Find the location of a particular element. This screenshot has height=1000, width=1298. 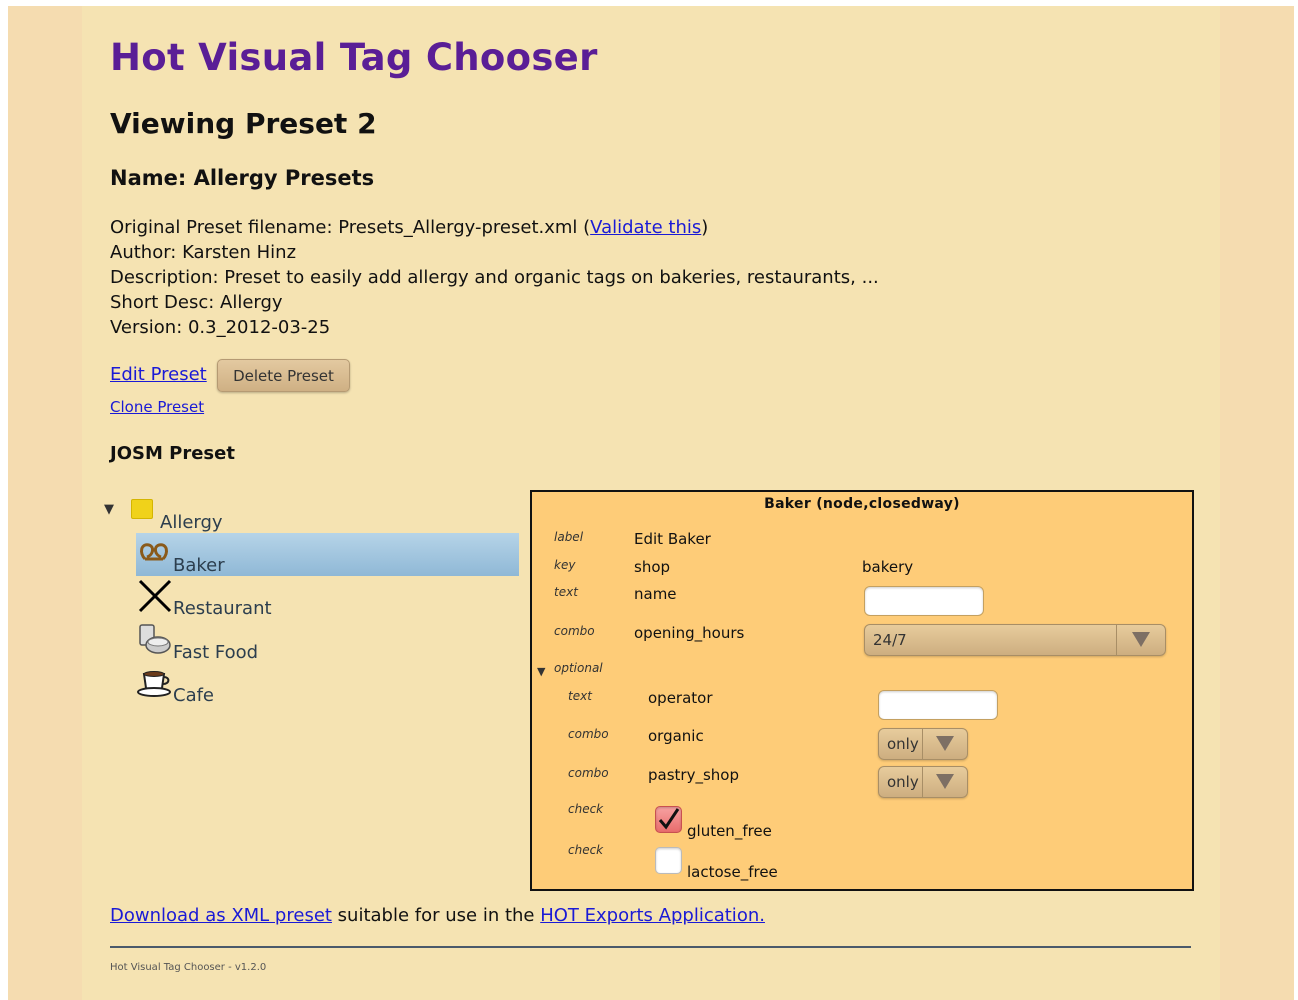

combo-name: opening_hours is located at coordinates (689, 633).